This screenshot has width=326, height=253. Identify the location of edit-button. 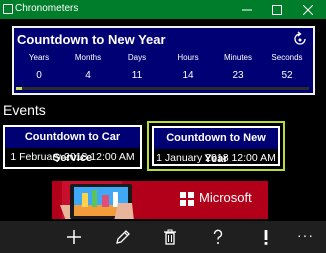
(123, 237).